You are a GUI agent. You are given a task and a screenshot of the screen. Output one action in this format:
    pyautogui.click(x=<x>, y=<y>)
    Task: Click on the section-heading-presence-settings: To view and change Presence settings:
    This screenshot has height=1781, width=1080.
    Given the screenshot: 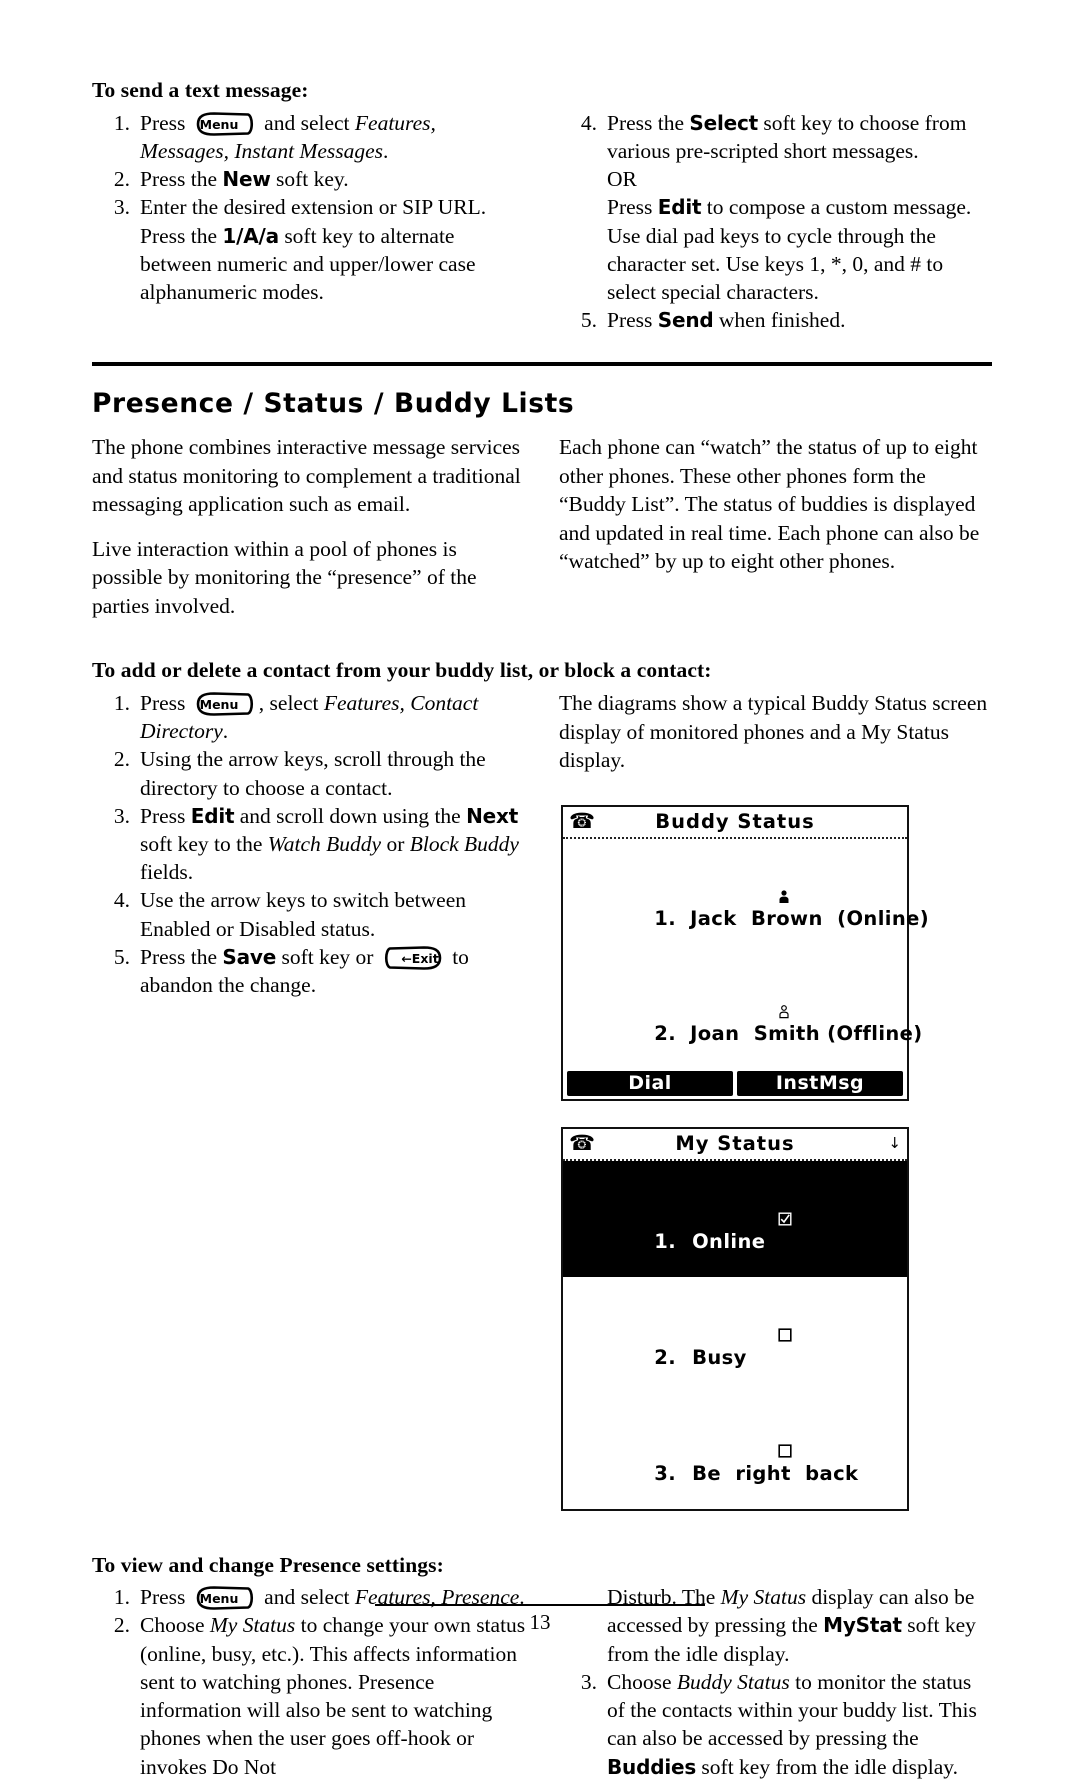 What is the action you would take?
    pyautogui.click(x=268, y=1564)
    